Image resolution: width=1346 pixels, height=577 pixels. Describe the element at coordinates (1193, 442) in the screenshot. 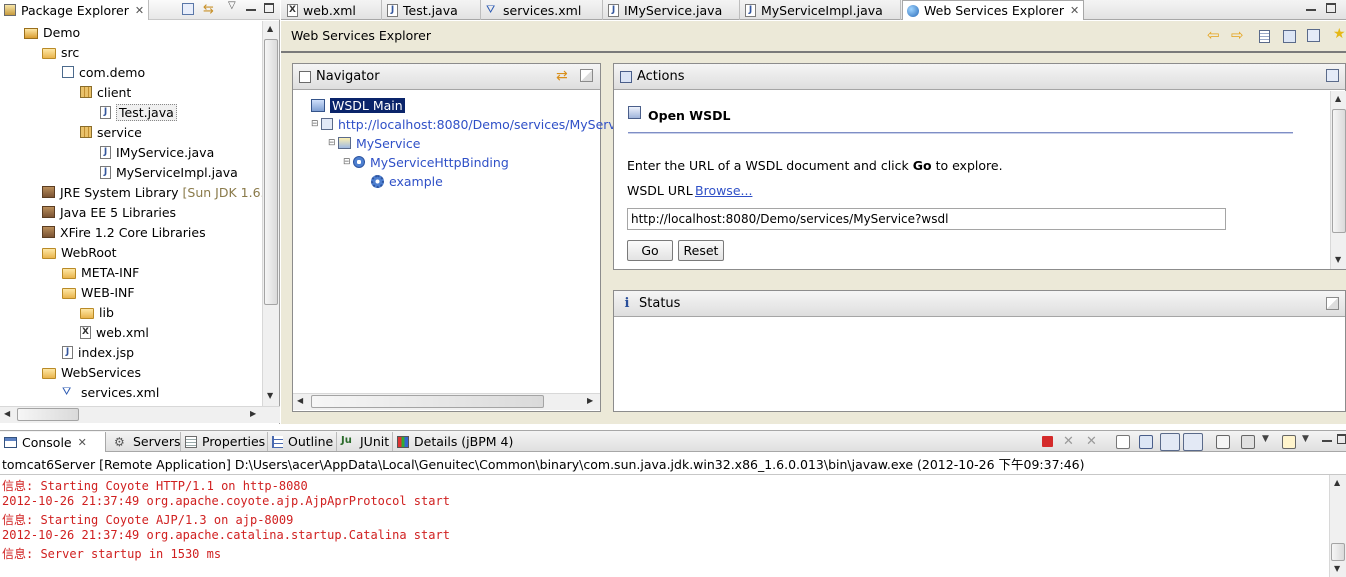

I see `show-on-stderr-icon` at that location.